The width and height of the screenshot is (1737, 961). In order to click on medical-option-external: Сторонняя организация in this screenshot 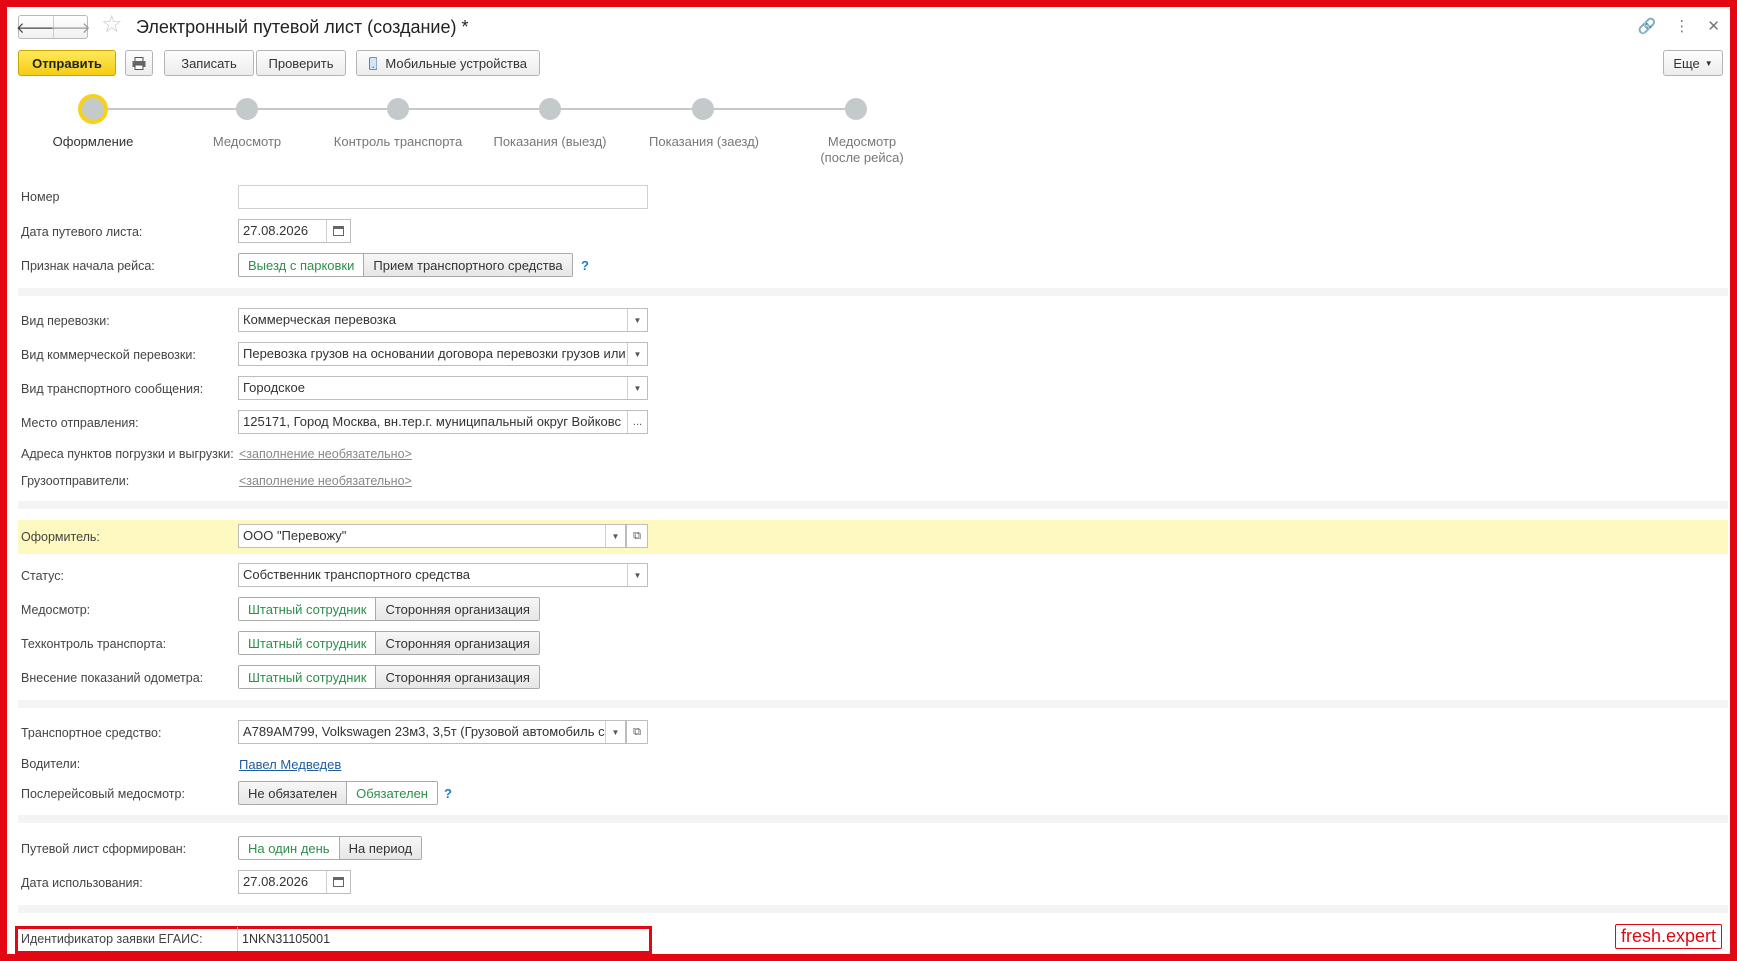, I will do `click(457, 609)`.